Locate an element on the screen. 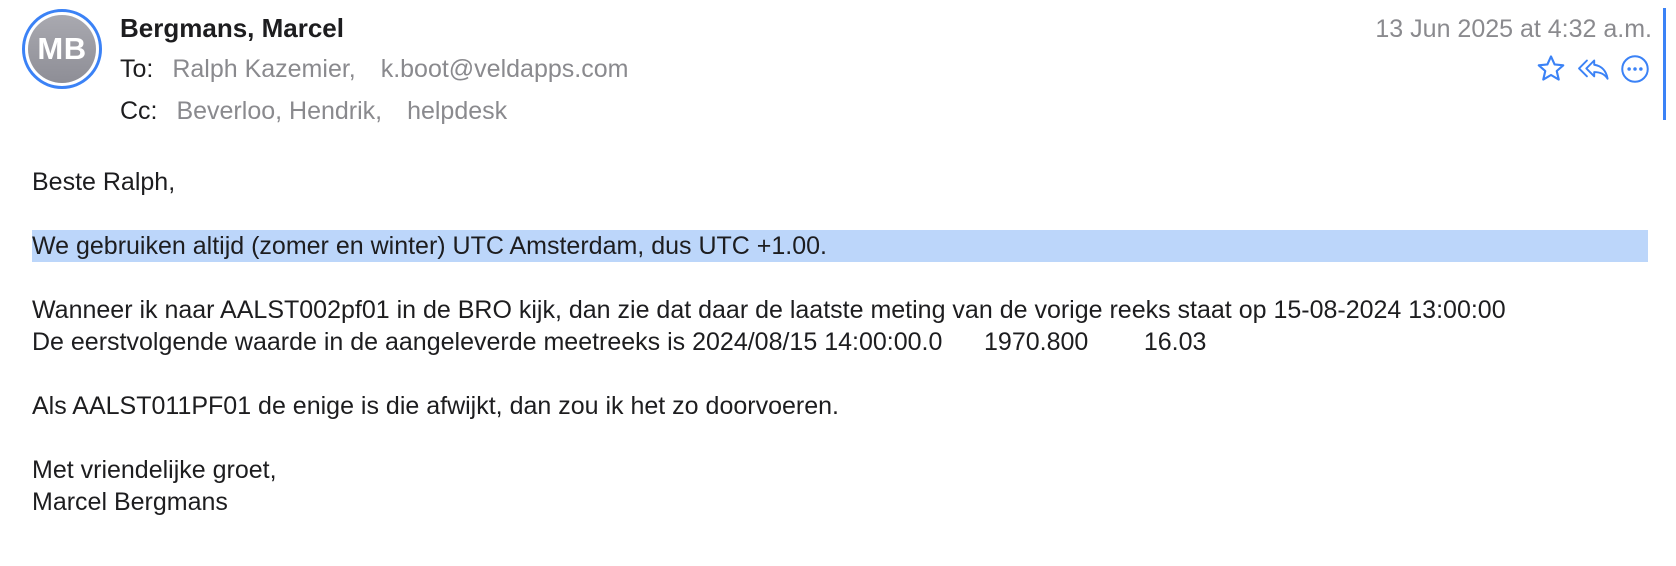 This screenshot has height=566, width=1676. more-icon is located at coordinates (1635, 69).